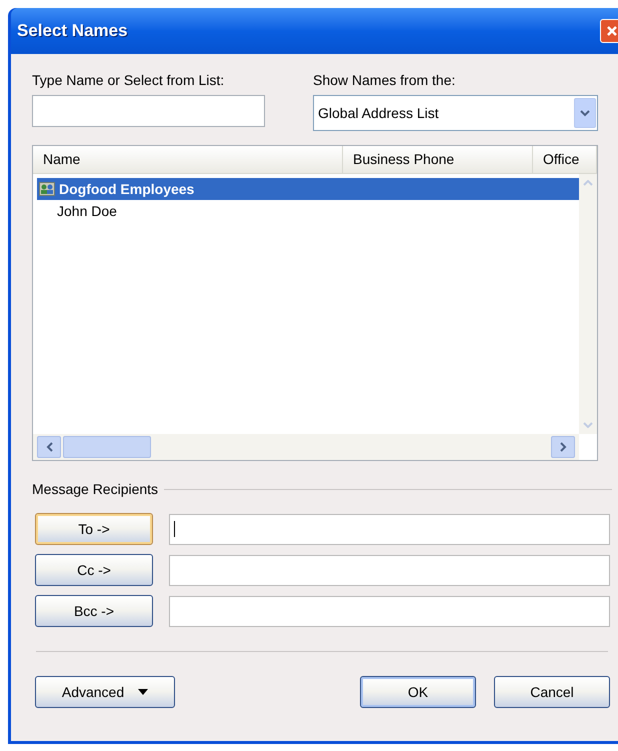 This screenshot has width=618, height=751. What do you see at coordinates (565, 159) in the screenshot?
I see `column-header: Office` at bounding box center [565, 159].